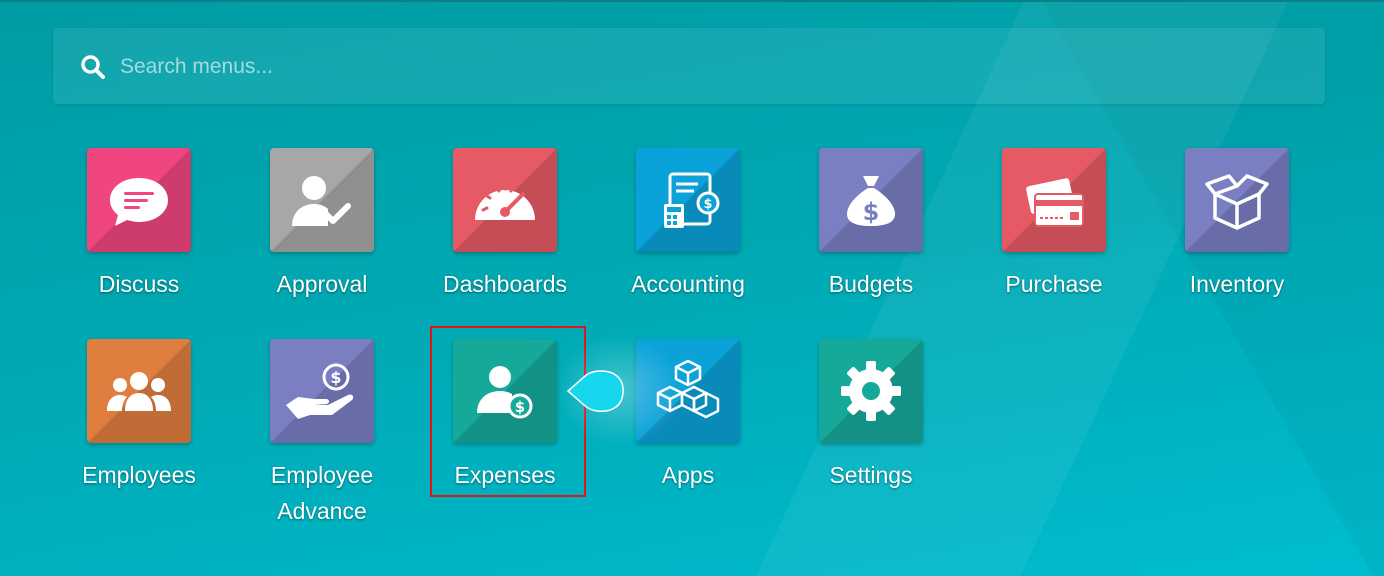  I want to click on app-purchase: Purchase, so click(1054, 225).